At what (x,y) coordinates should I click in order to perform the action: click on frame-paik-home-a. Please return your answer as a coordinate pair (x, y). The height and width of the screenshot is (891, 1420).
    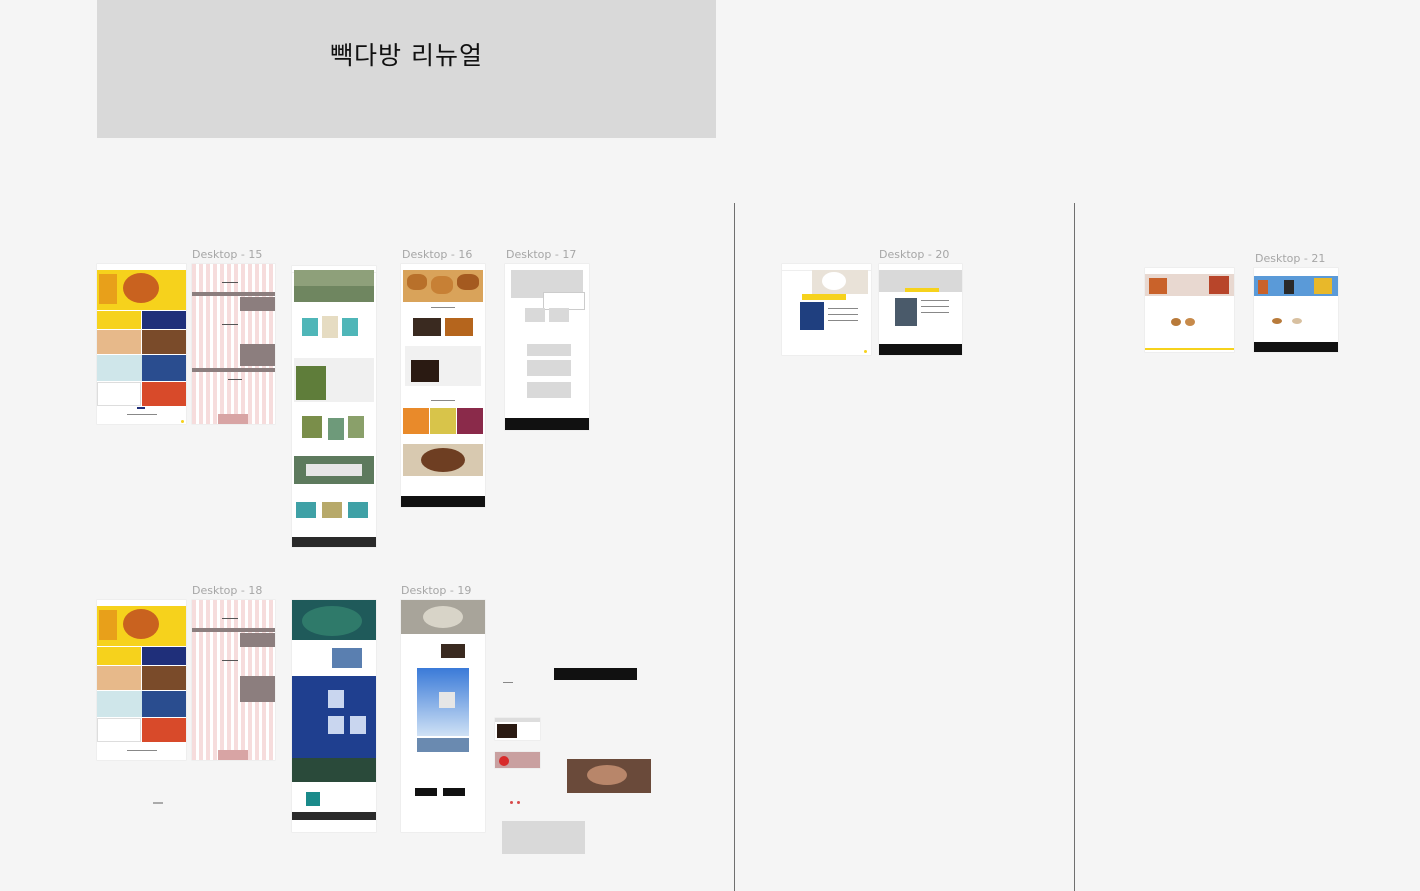
    Looking at the image, I should click on (141, 344).